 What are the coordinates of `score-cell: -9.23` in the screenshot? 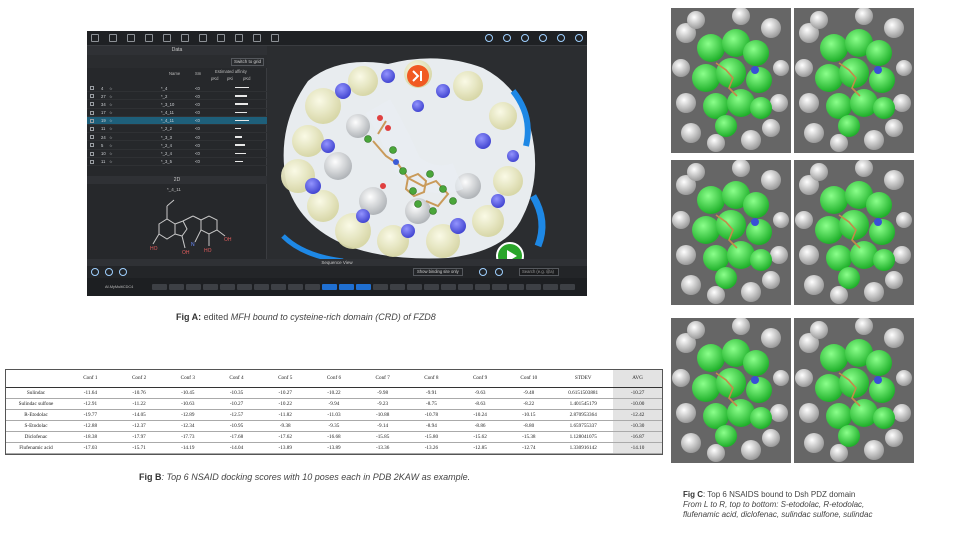 It's located at (383, 404).